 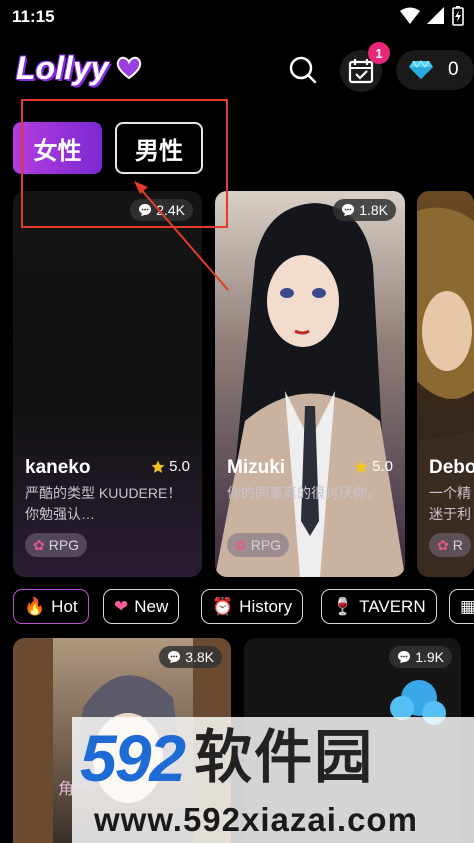 What do you see at coordinates (266, 606) in the screenshot?
I see `category-label: History` at bounding box center [266, 606].